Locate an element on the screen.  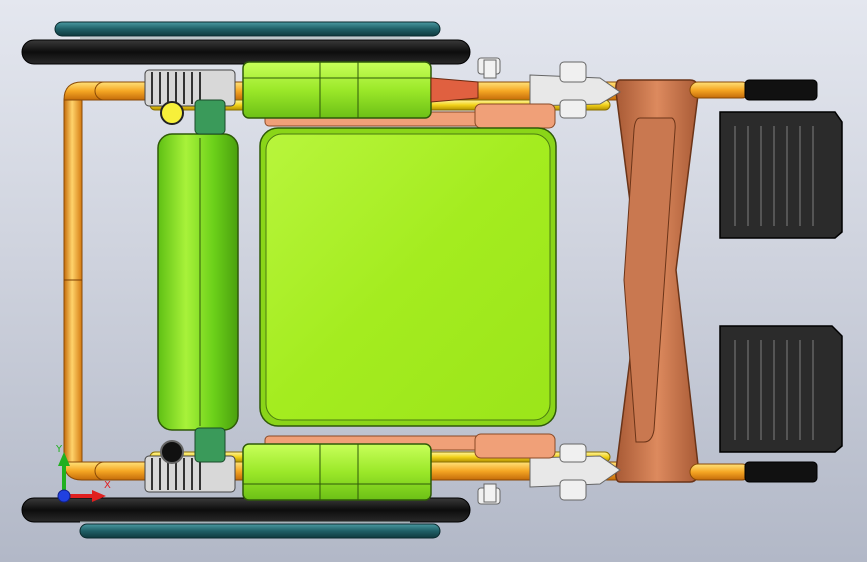
footrest-plate-bottom is located at coordinates (781, 389).